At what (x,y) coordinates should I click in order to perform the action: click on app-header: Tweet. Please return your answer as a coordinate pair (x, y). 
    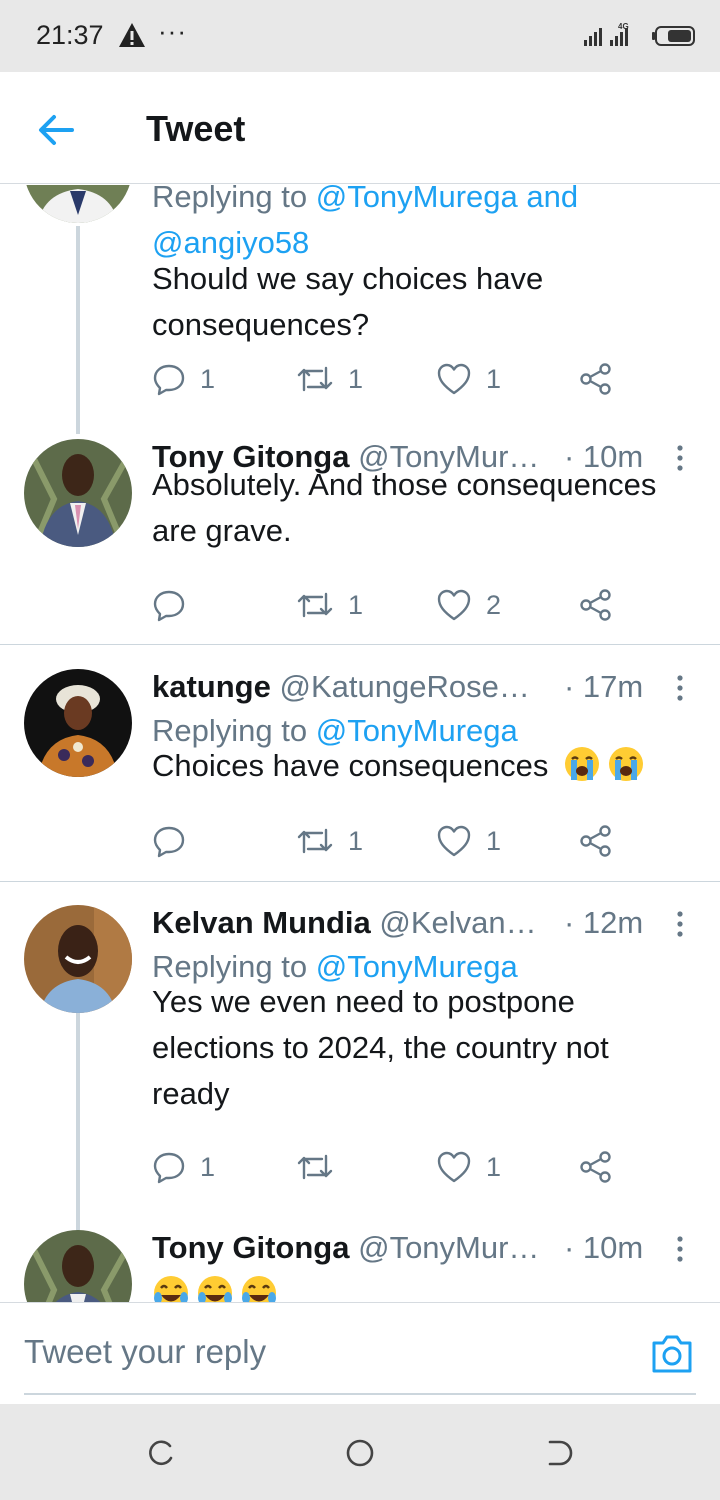
    Looking at the image, I should click on (360, 128).